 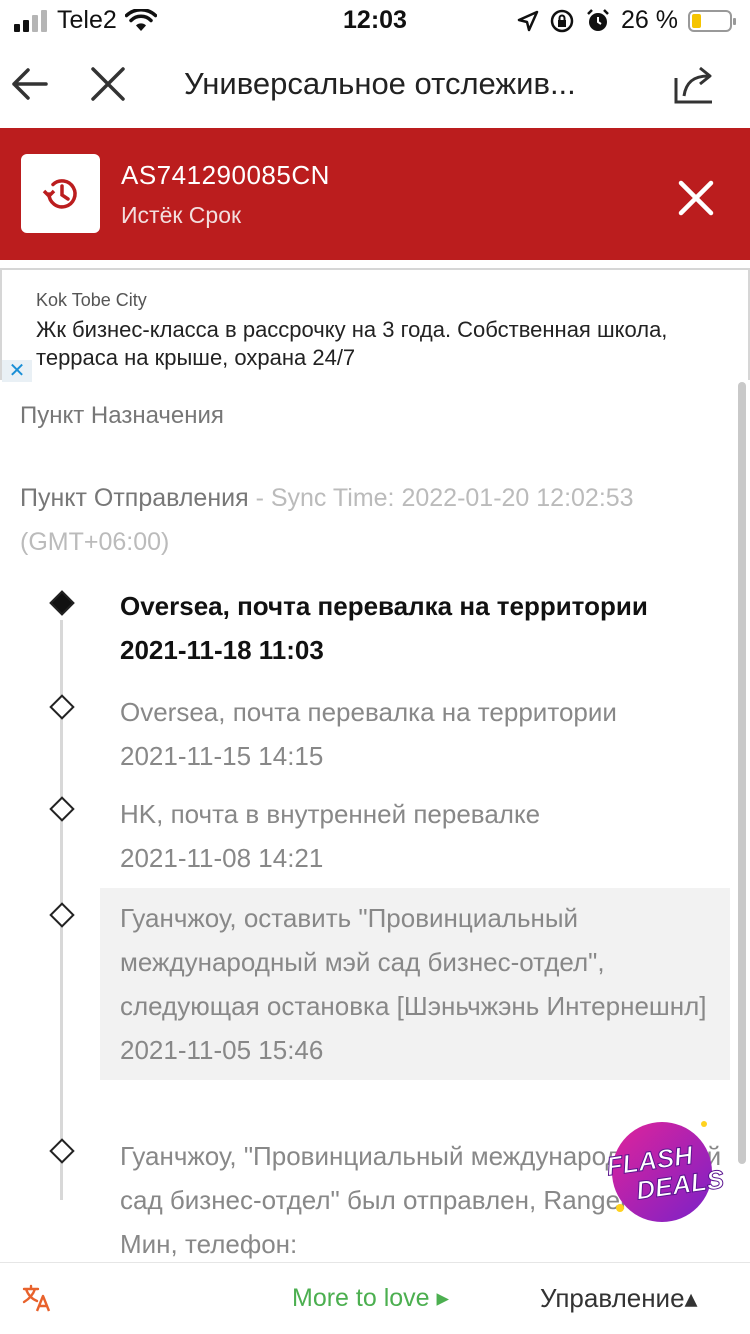 I want to click on status-bar: Tele2 12:03 26 %, so click(x=375, y=21).